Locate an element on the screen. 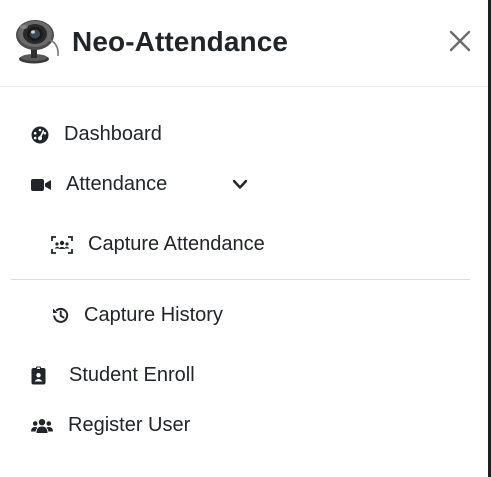 The image size is (491, 477). nav-item-student-enroll: Student Enroll is located at coordinates (113, 375).